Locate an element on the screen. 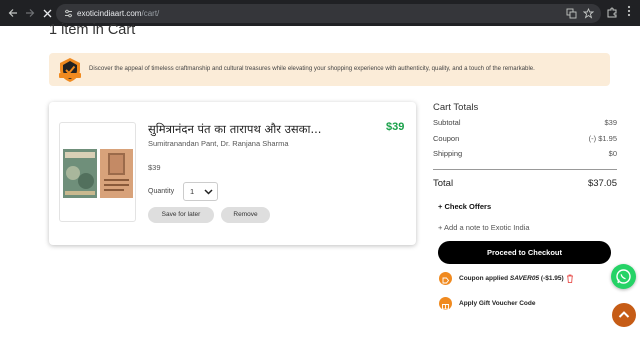 Image resolution: width=640 pixels, height=339 pixels. check-offers-toggle: + Check Offers is located at coordinates (464, 206).